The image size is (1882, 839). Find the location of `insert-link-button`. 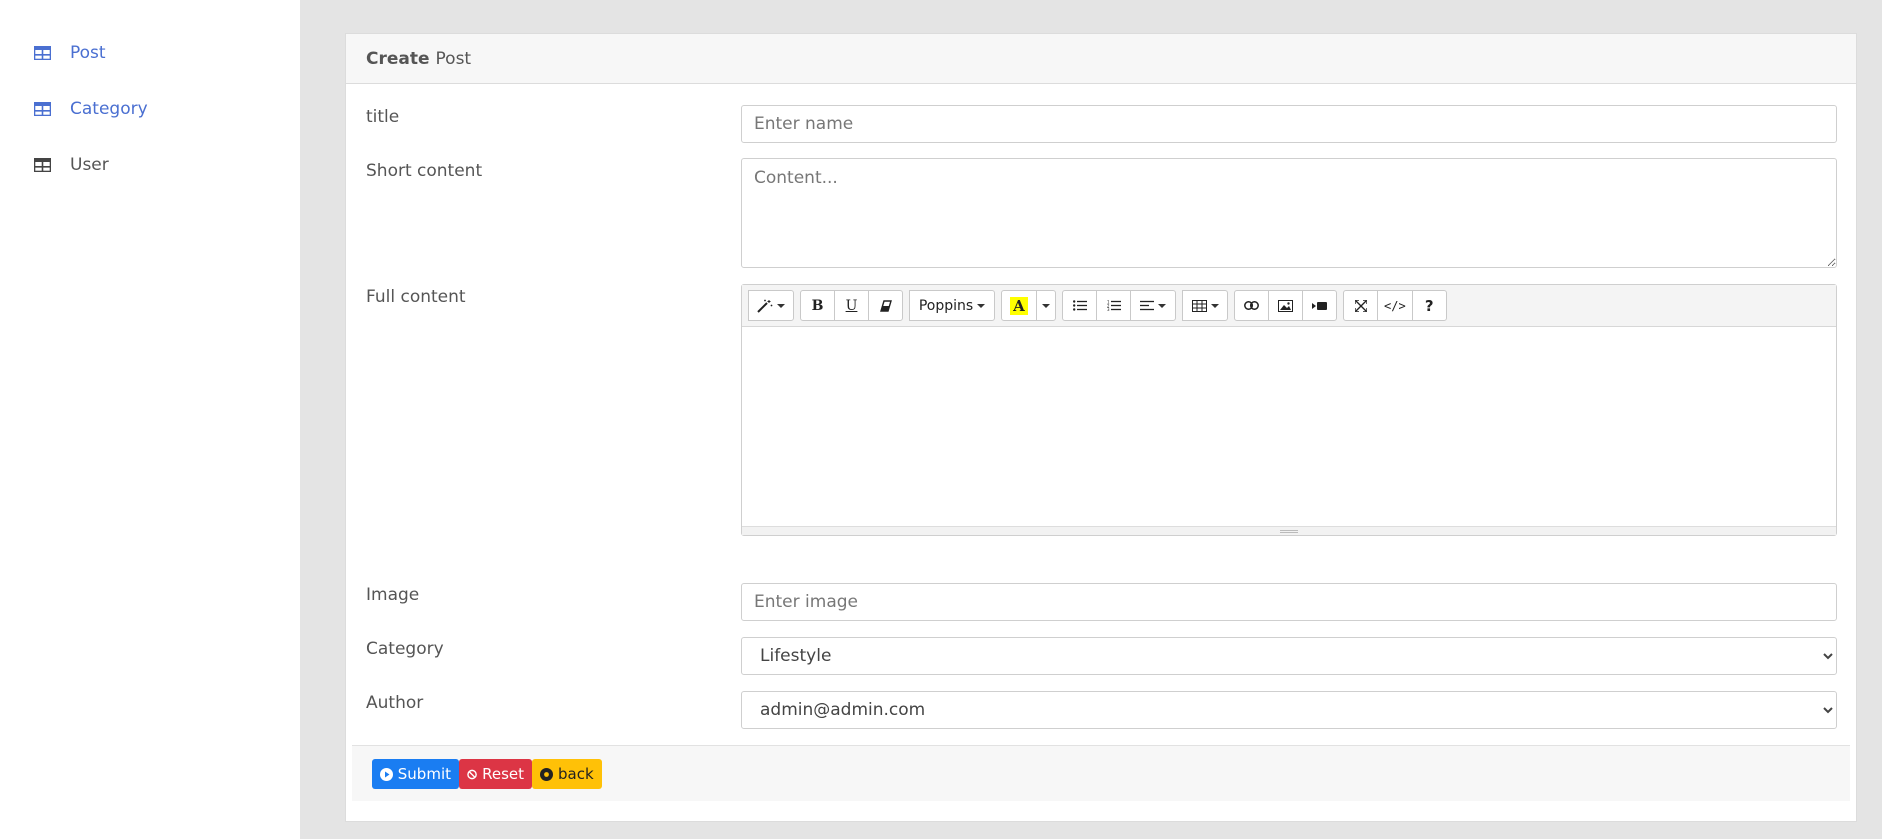

insert-link-button is located at coordinates (1251, 305).